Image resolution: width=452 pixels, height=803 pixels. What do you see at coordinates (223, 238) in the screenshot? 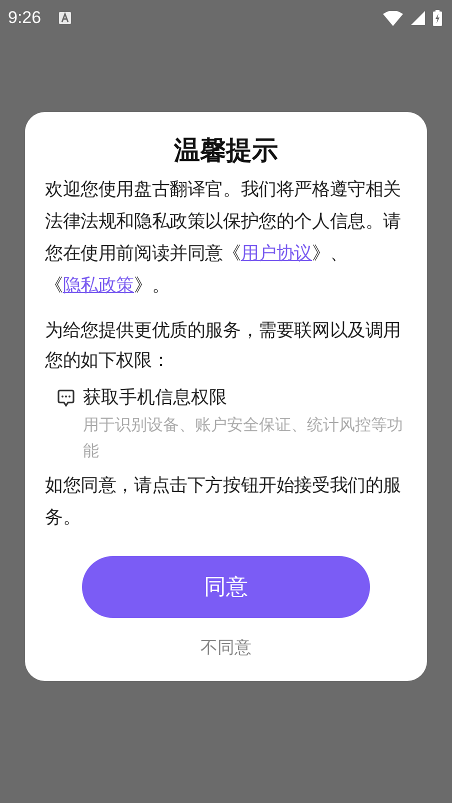
I see `consent-paragraph: 欢迎您使用盘古翻译官。我们将严格遵守相关法律法规和隐私政策以保护您的个人信息。请您在使用前阅读并同意《用户协议》、《隐私政策》。` at bounding box center [223, 238].